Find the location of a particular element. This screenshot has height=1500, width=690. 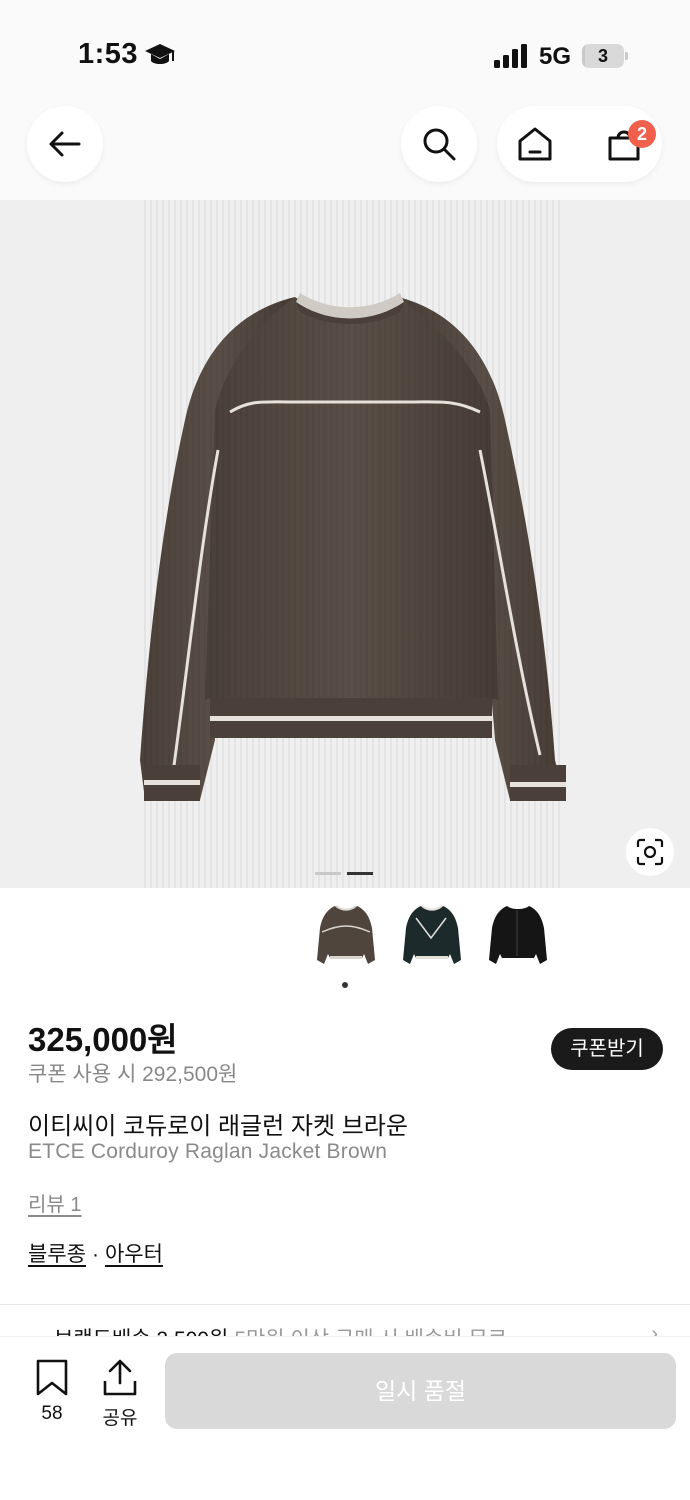

bottom-action-bar: 58 공유 일시 품절 is located at coordinates (345, 1418).